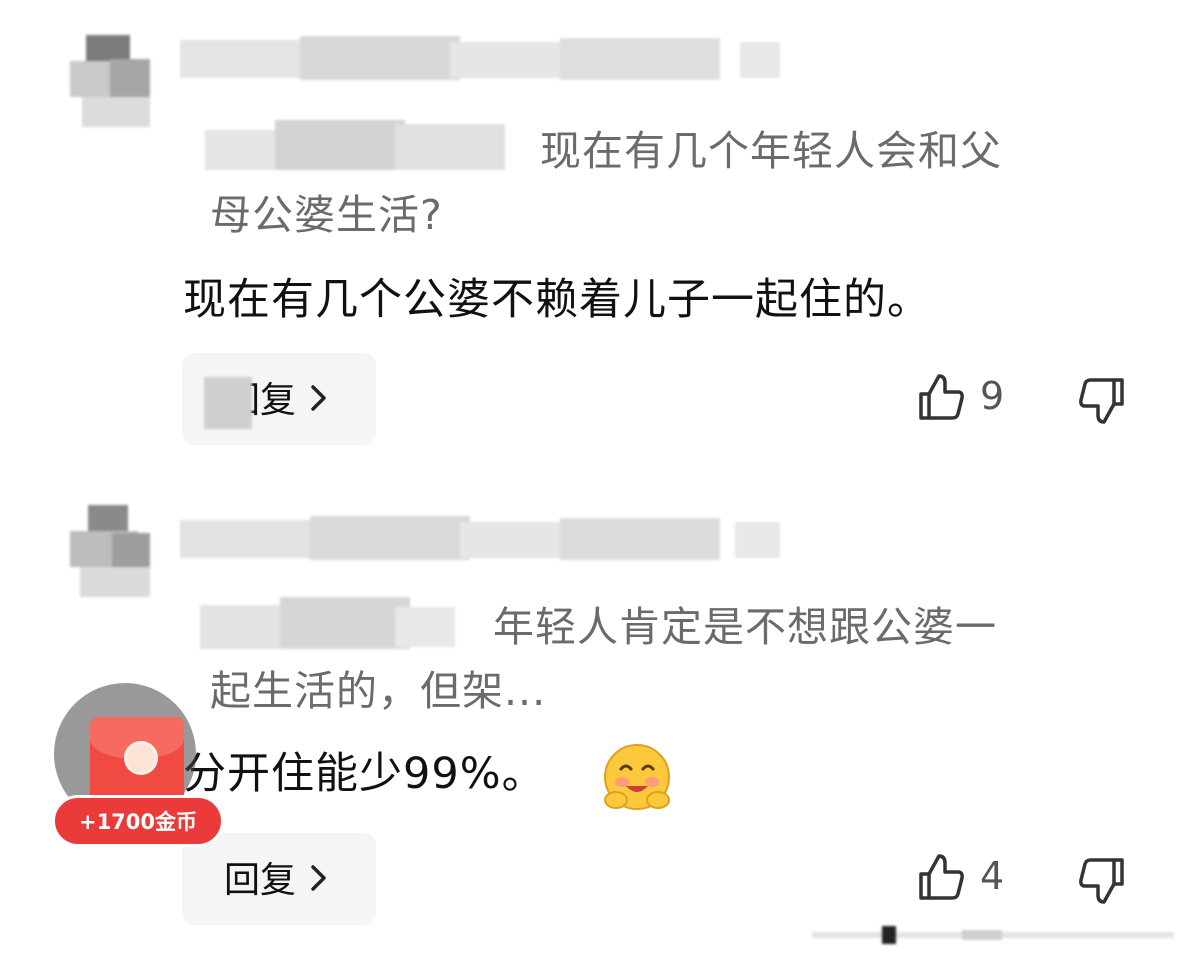  I want to click on comment-text: 分开住能少99%。, so click(364, 774).